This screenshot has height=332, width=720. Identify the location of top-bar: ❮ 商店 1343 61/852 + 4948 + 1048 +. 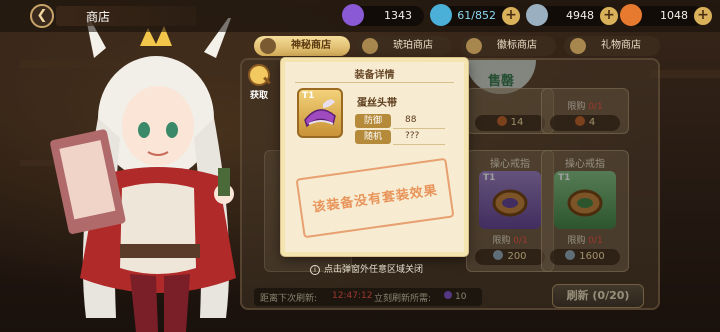
(360, 16).